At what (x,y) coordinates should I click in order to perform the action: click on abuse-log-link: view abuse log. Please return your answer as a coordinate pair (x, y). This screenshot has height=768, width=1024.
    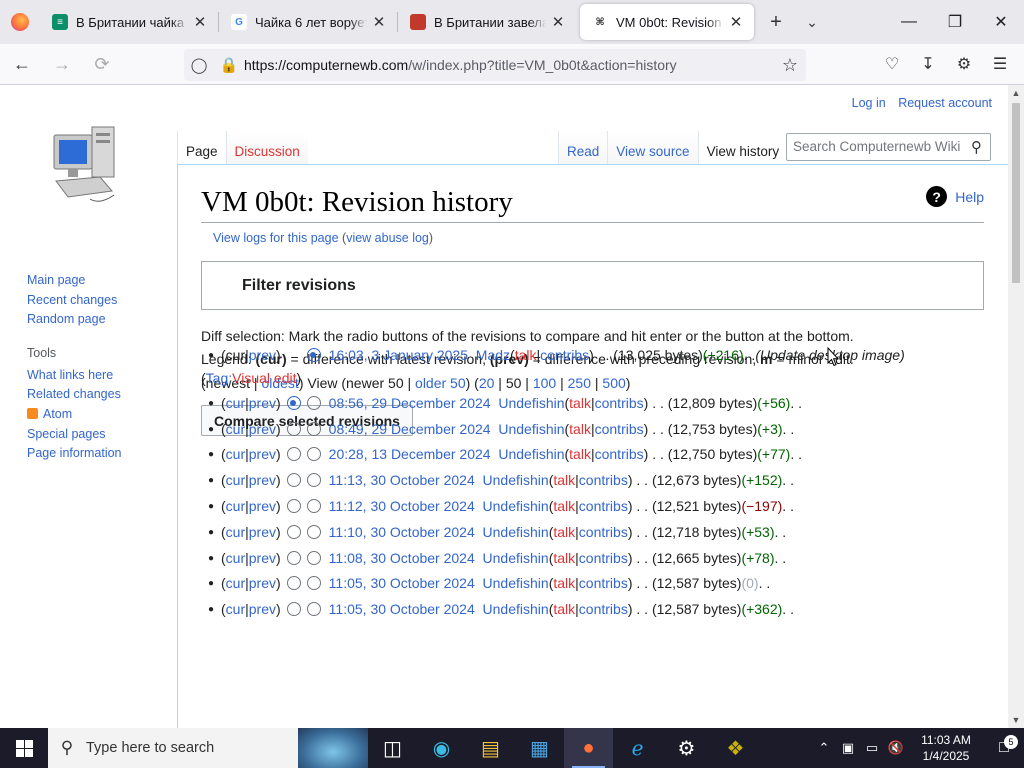
    Looking at the image, I should click on (387, 238).